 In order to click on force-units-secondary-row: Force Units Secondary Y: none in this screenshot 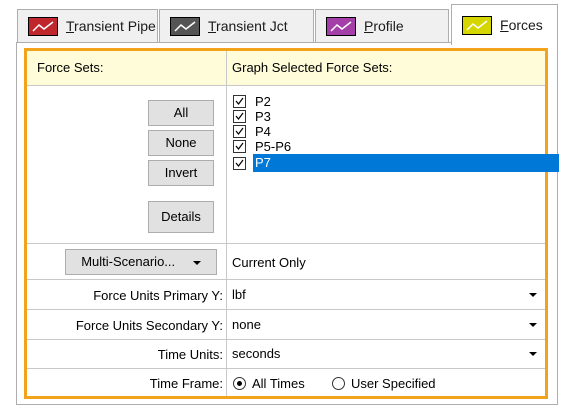, I will do `click(286, 324)`.